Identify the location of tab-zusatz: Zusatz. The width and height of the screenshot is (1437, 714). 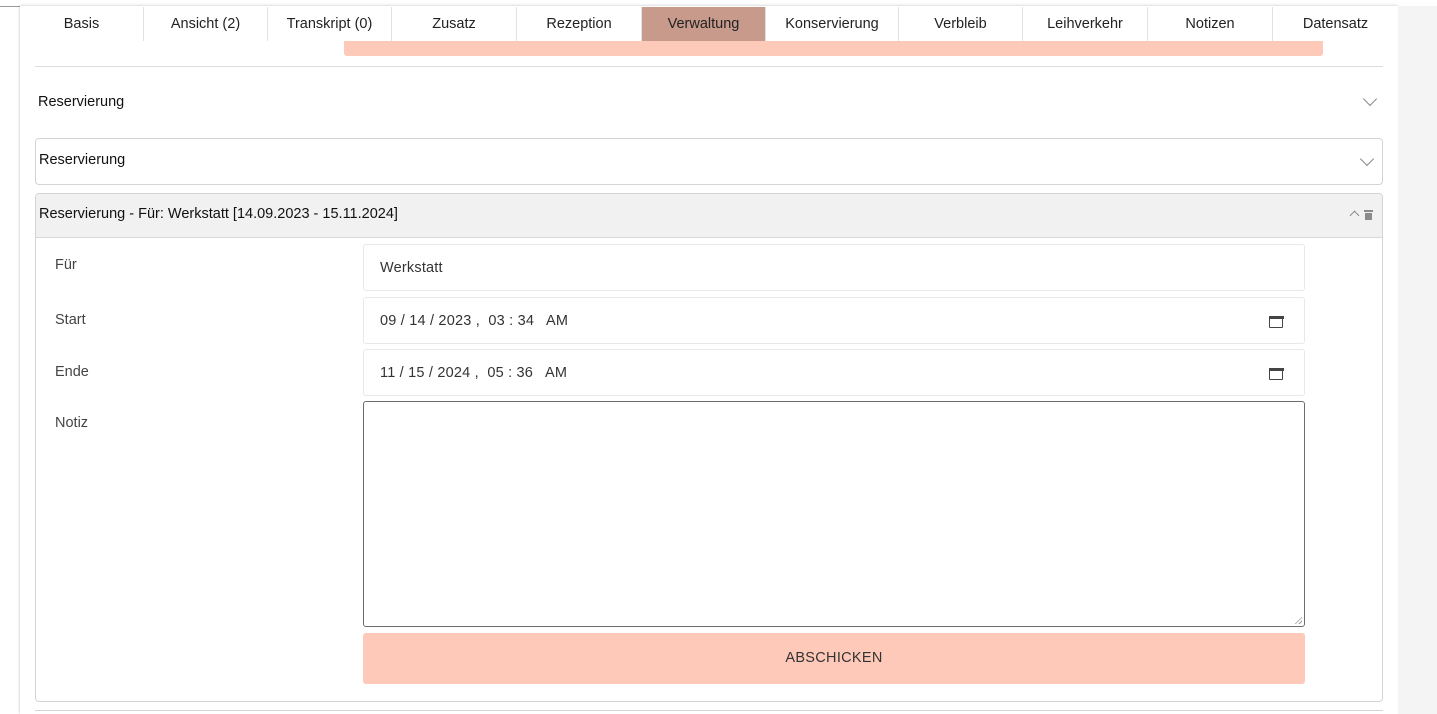
(454, 24).